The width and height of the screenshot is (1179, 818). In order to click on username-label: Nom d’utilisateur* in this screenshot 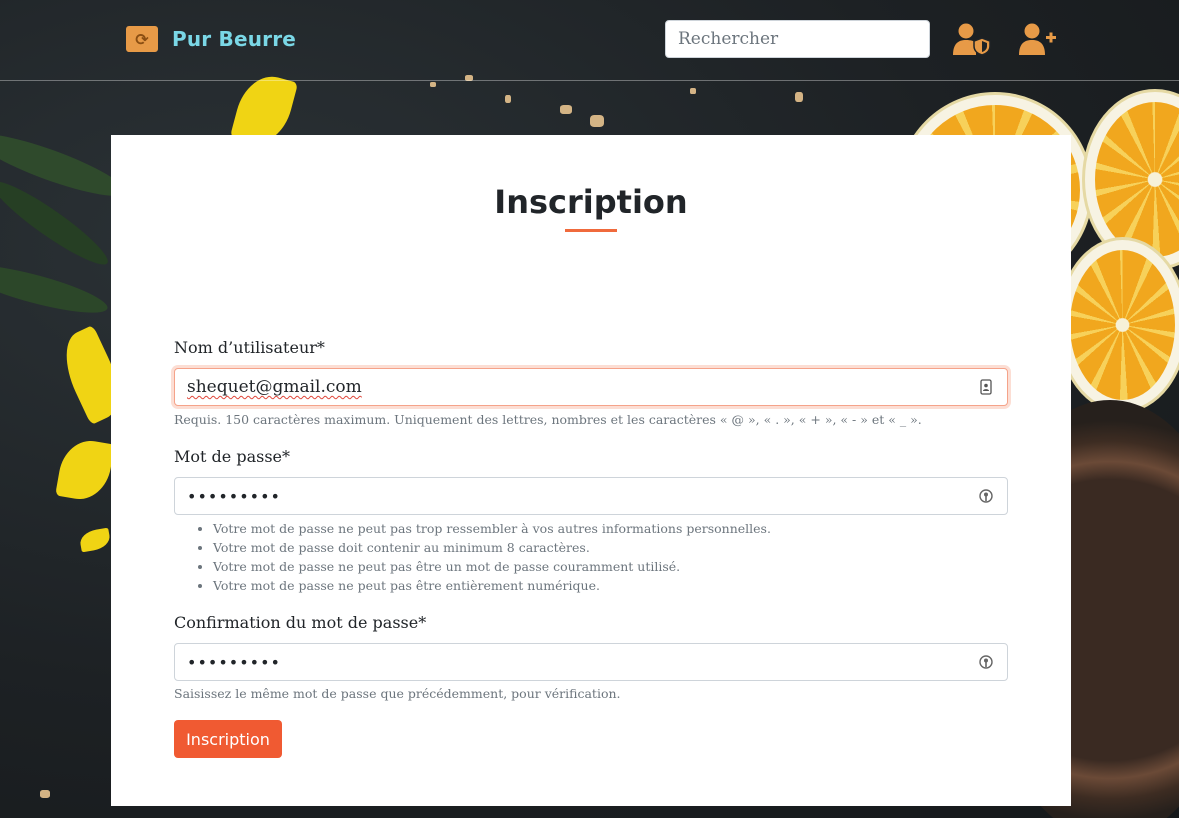, I will do `click(249, 347)`.